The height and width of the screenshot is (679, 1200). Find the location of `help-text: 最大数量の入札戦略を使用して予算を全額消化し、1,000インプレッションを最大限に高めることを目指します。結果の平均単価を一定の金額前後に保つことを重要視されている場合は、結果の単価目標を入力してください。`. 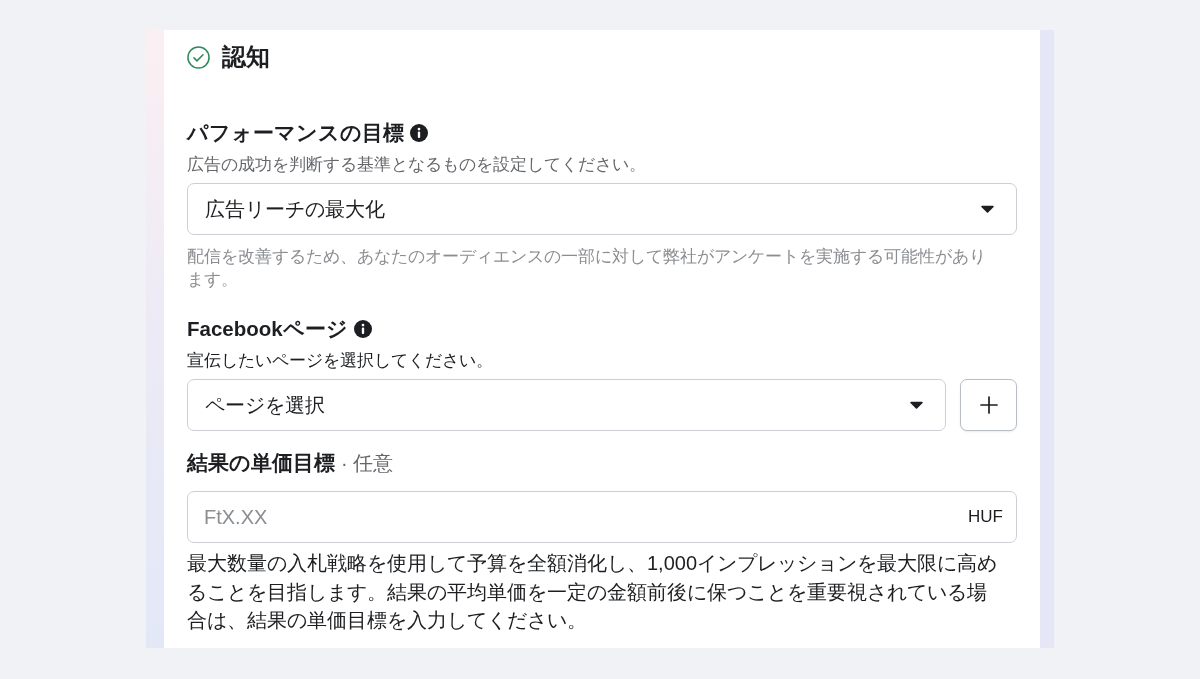

help-text: 最大数量の入札戦略を使用して予算を全額消化し、1,000インプレッションを最大限に高めることを目指します。結果の平均単価を一定の金額前後に保つことを重要視されている場合は、結果の単価目標を入力してください。 is located at coordinates (593, 592).